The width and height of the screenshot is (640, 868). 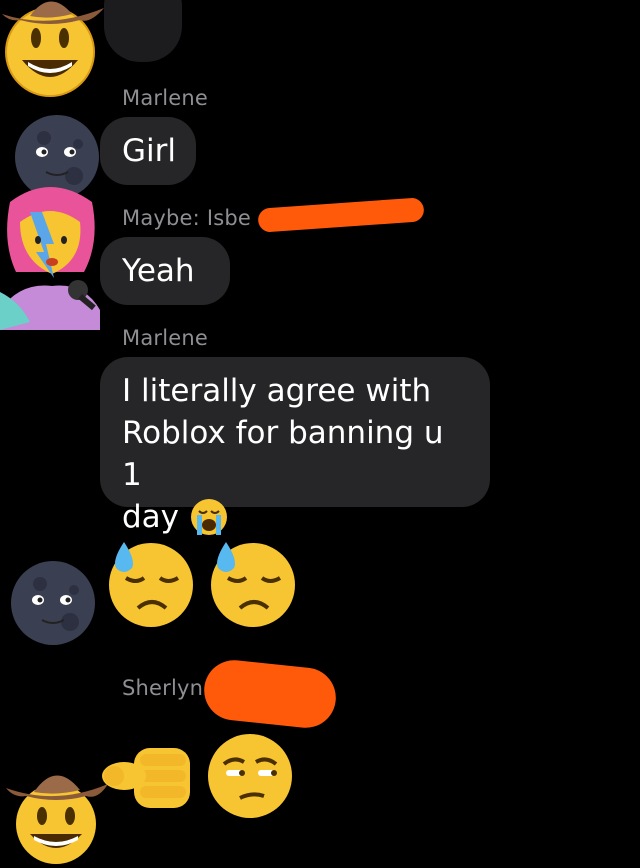 I want to click on message-text: Yeah, so click(x=158, y=271).